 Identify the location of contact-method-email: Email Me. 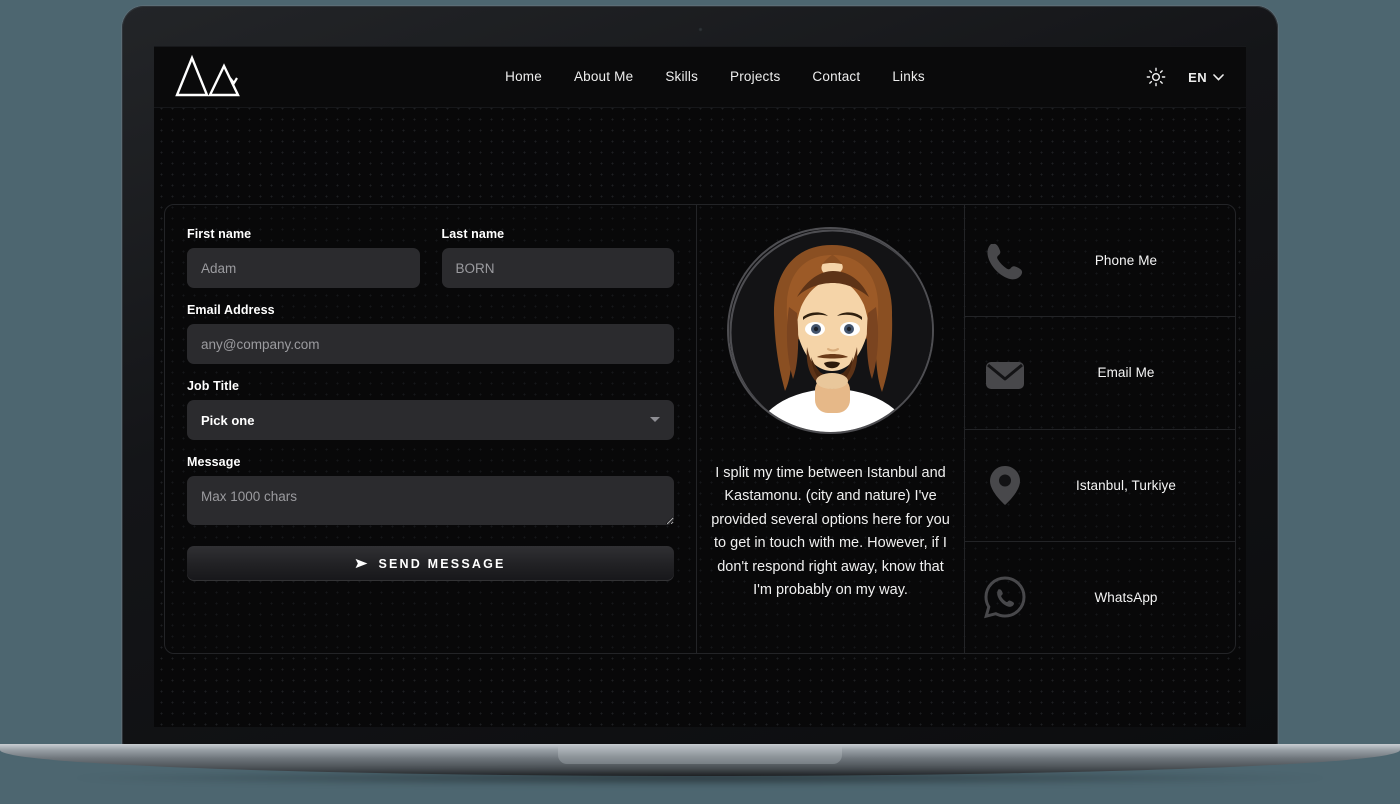
(1100, 373).